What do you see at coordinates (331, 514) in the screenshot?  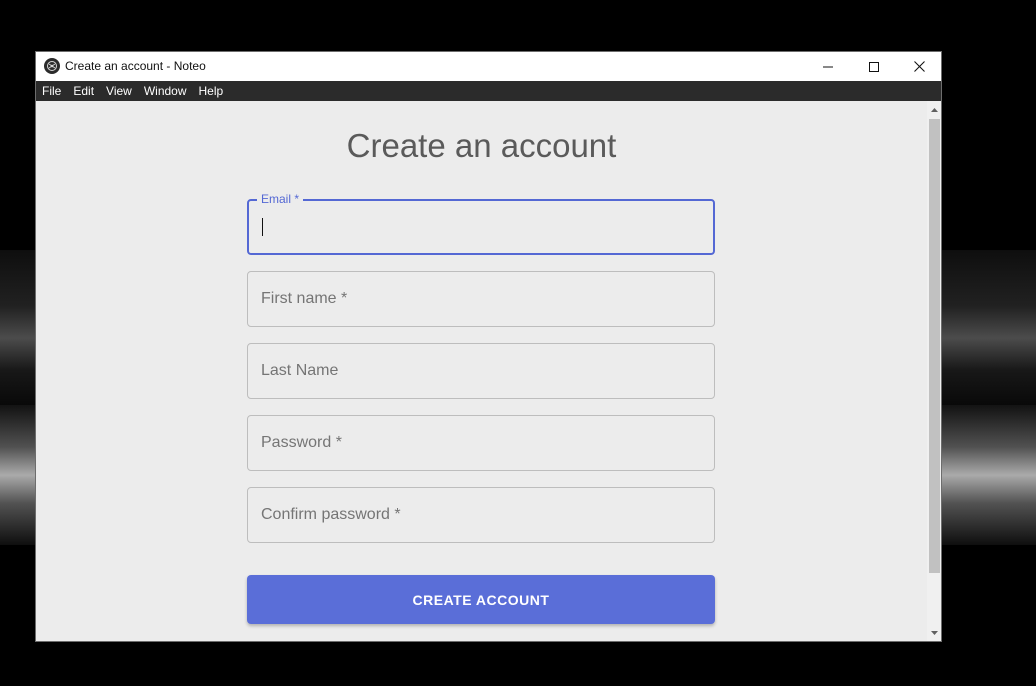 I see `confirm-password-label: Confirm password *` at bounding box center [331, 514].